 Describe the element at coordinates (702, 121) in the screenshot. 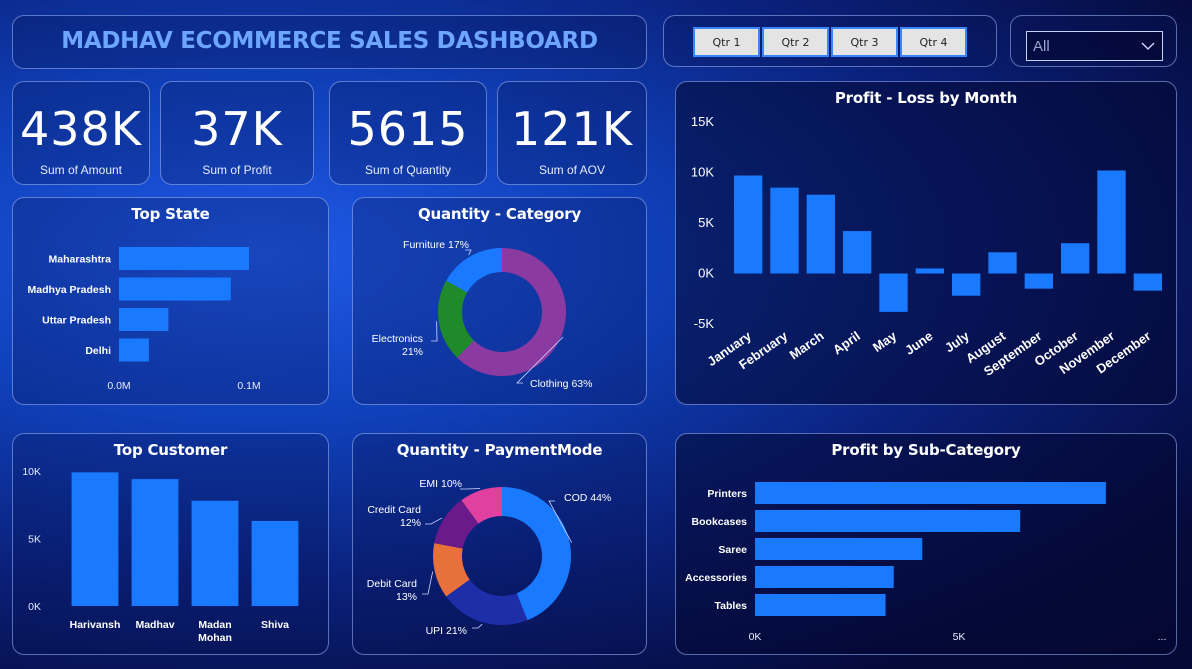

I see `y-tick-label: 15K` at that location.